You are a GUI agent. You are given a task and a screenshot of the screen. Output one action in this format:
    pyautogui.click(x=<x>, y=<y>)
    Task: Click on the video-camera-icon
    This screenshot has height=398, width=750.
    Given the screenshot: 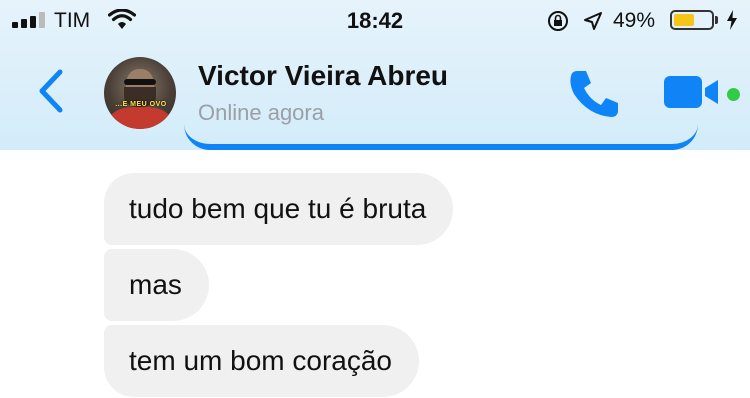 What is the action you would take?
    pyautogui.click(x=692, y=92)
    